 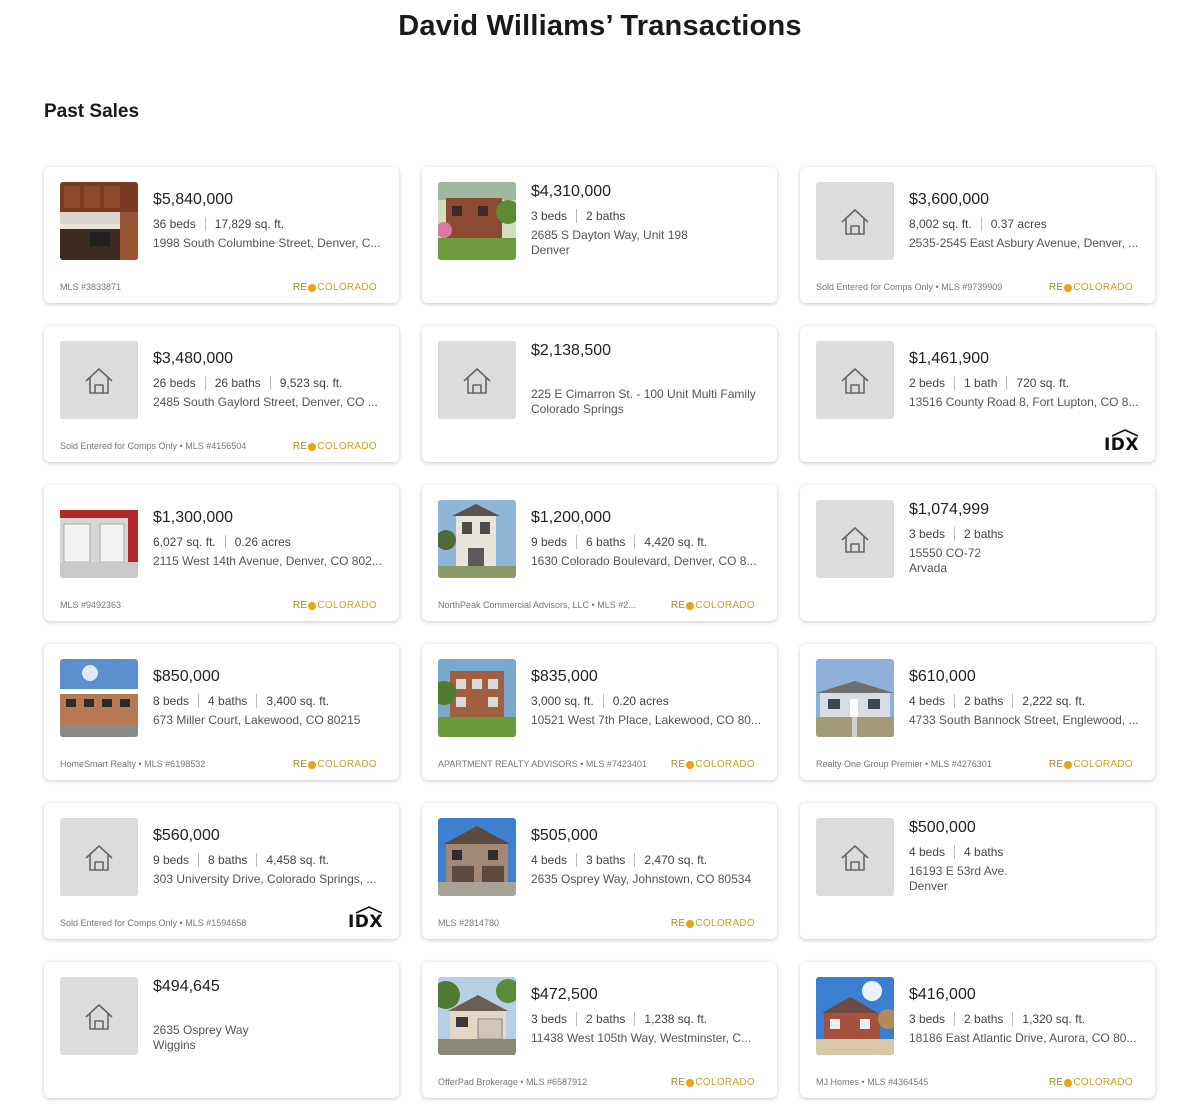 I want to click on listing-address: 2635 Osprey Way, so click(x=201, y=1030).